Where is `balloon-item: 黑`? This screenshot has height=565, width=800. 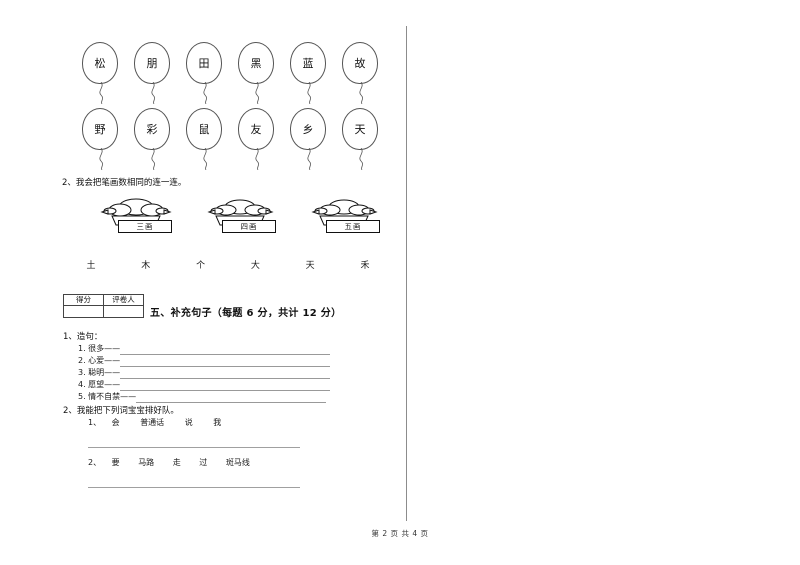 balloon-item: 黑 is located at coordinates (258, 73).